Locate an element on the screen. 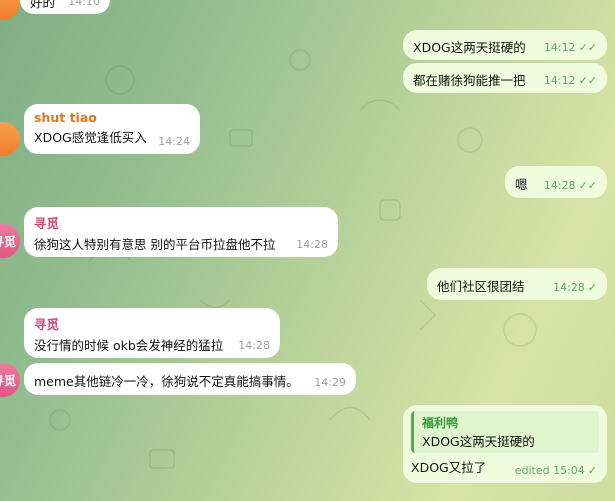 The image size is (615, 501). message-bubble: shut tiao XDOG感觉逢低买入 14:24 is located at coordinates (112, 129).